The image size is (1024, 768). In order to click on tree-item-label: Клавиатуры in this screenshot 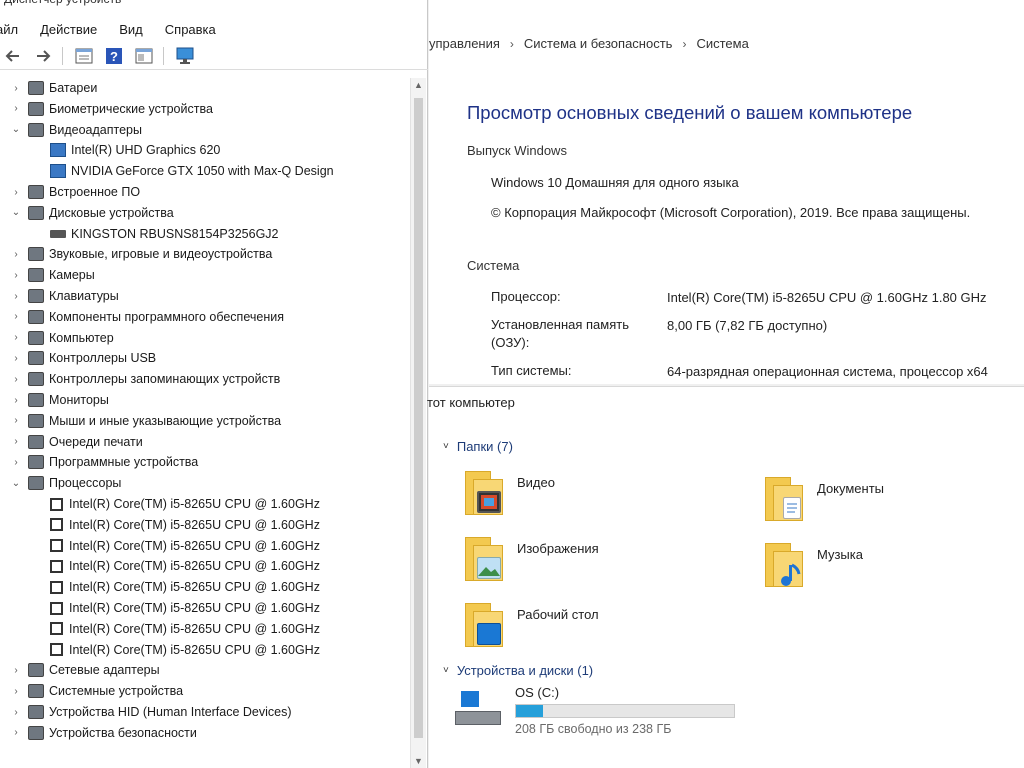, I will do `click(84, 296)`.